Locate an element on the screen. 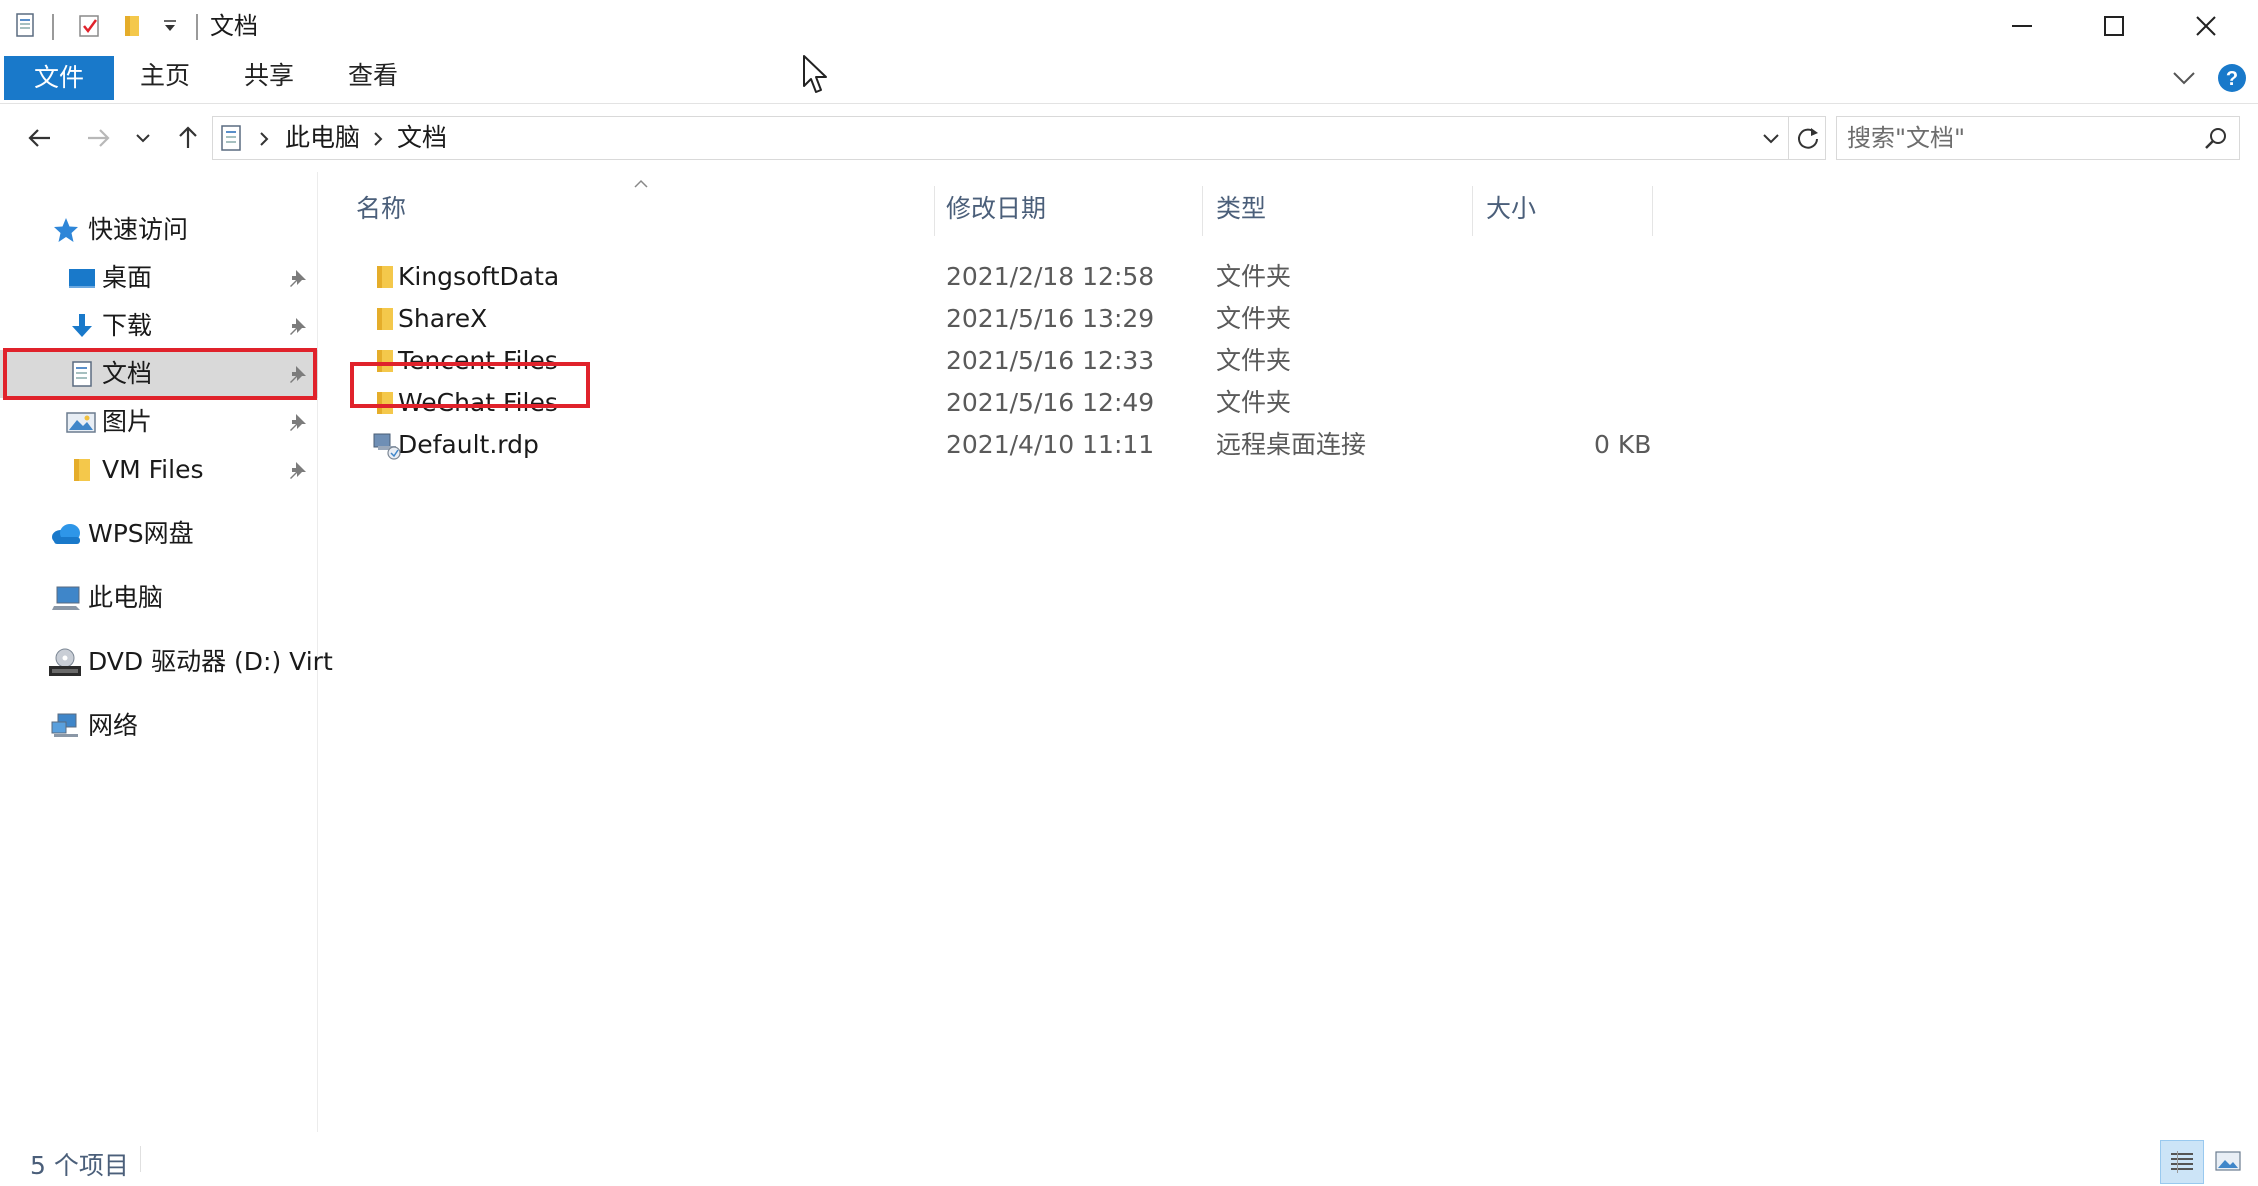  address-row: 此电脑 文档 is located at coordinates (1129, 138).